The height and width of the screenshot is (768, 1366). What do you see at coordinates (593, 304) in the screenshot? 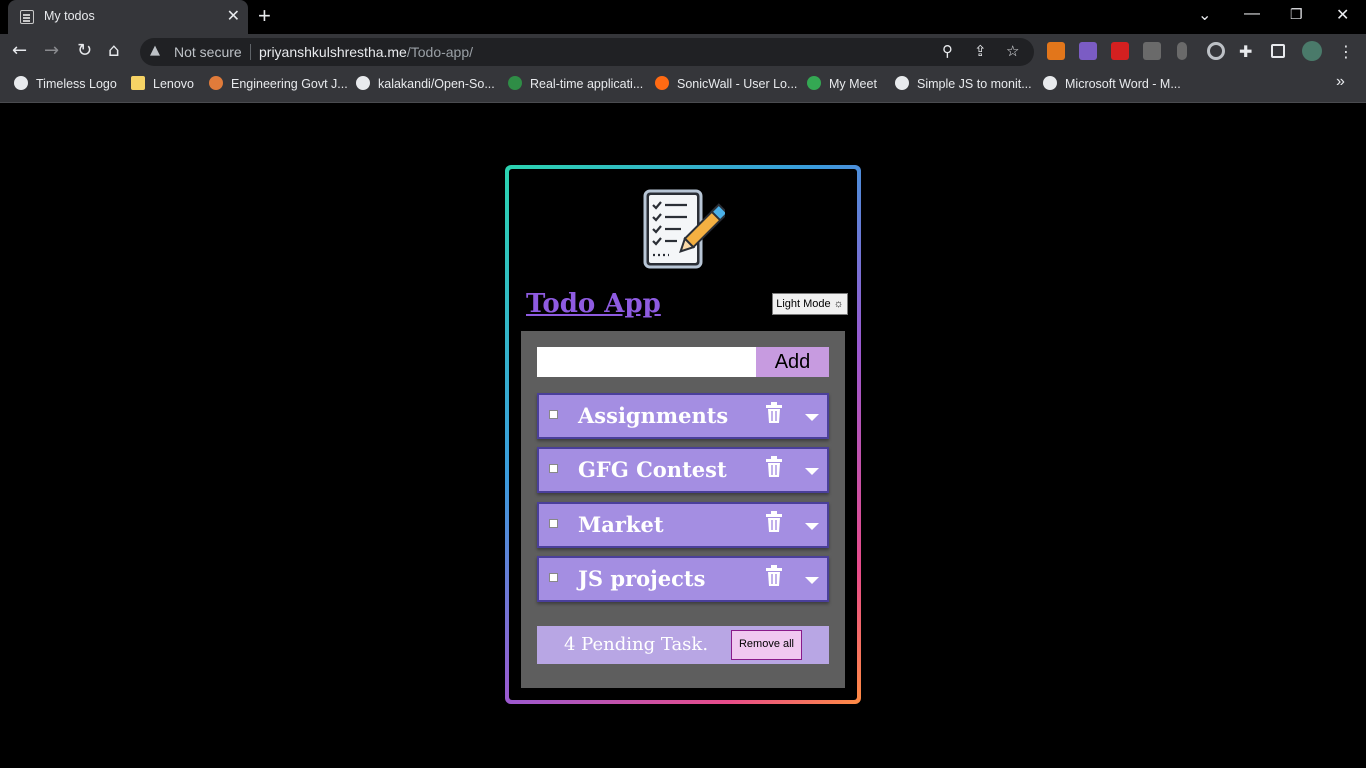
I see `app-title: Todo App` at bounding box center [593, 304].